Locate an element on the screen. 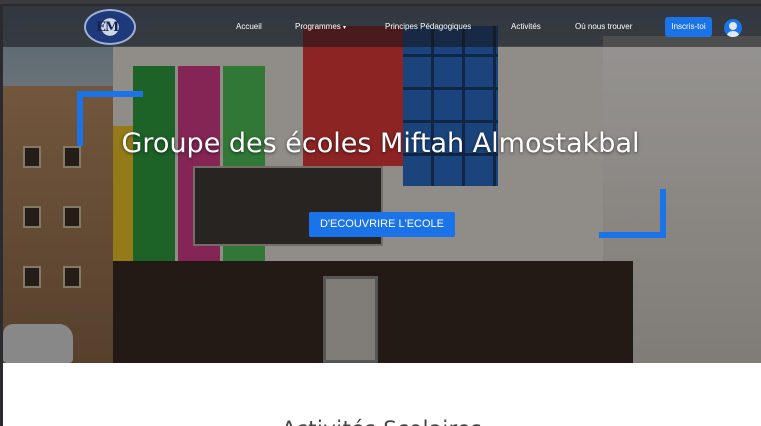 This screenshot has height=426, width=761. signup-button: Inscris-toi is located at coordinates (688, 27).